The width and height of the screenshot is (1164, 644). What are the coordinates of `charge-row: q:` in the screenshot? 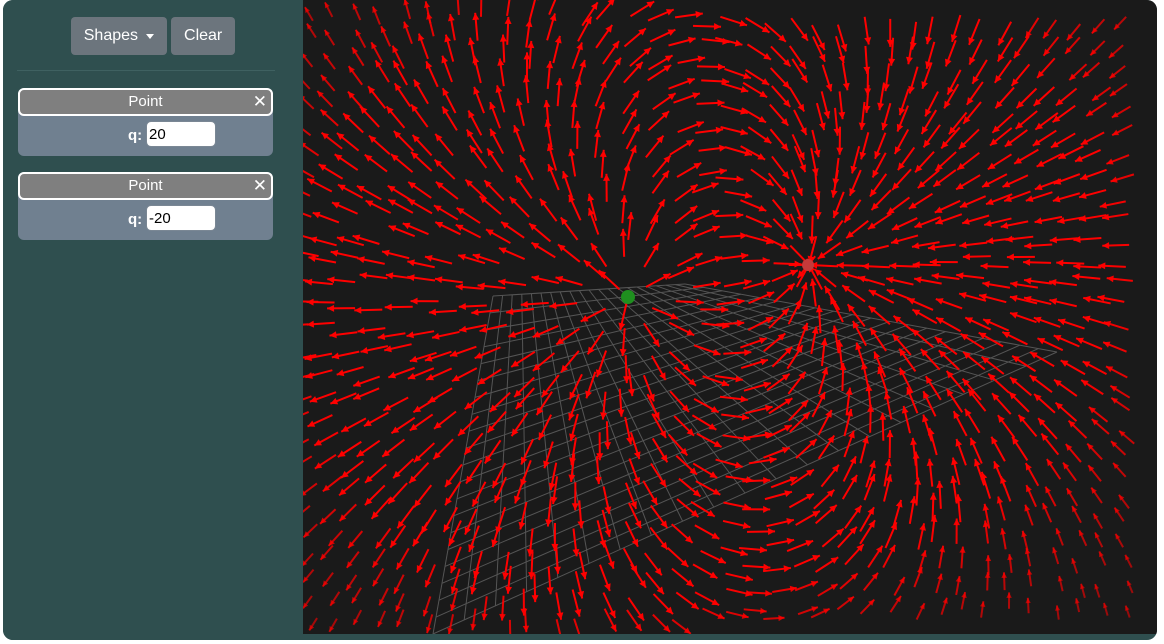 It's located at (145, 136).